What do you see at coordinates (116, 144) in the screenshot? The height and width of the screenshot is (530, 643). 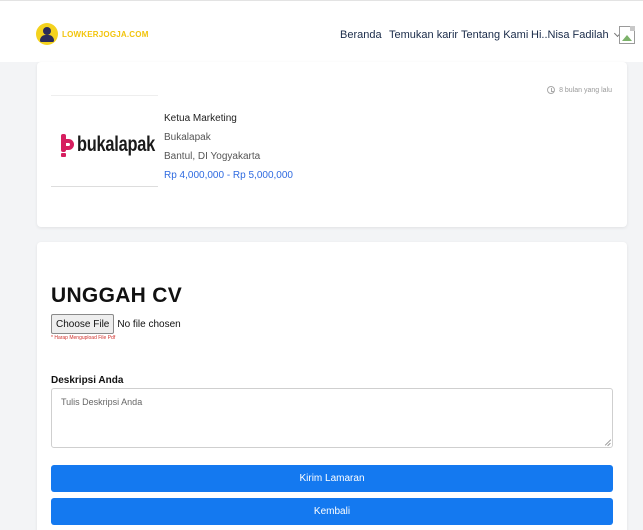 I see `company-logo-text: bukalapak` at bounding box center [116, 144].